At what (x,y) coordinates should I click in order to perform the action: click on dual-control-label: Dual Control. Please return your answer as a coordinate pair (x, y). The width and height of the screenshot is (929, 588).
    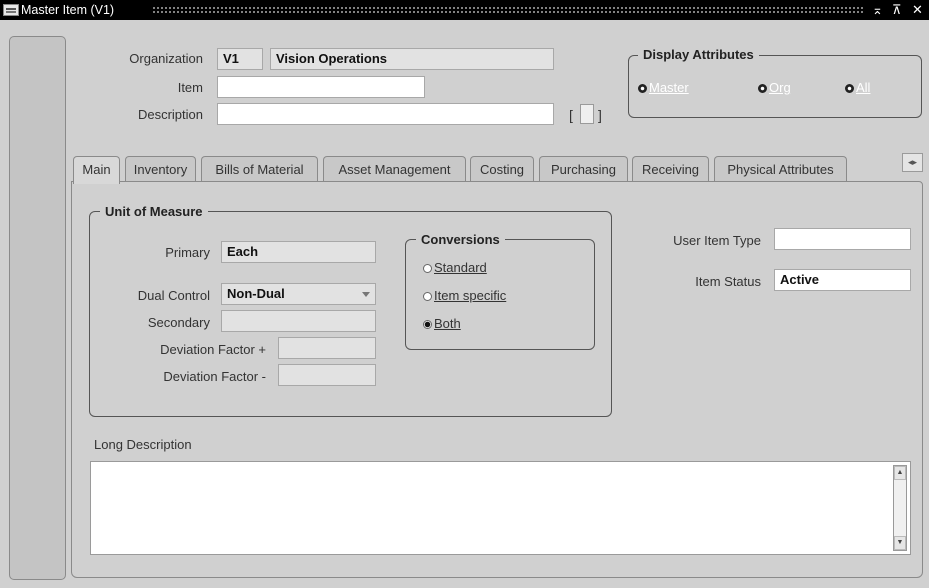
    Looking at the image, I should click on (173, 295).